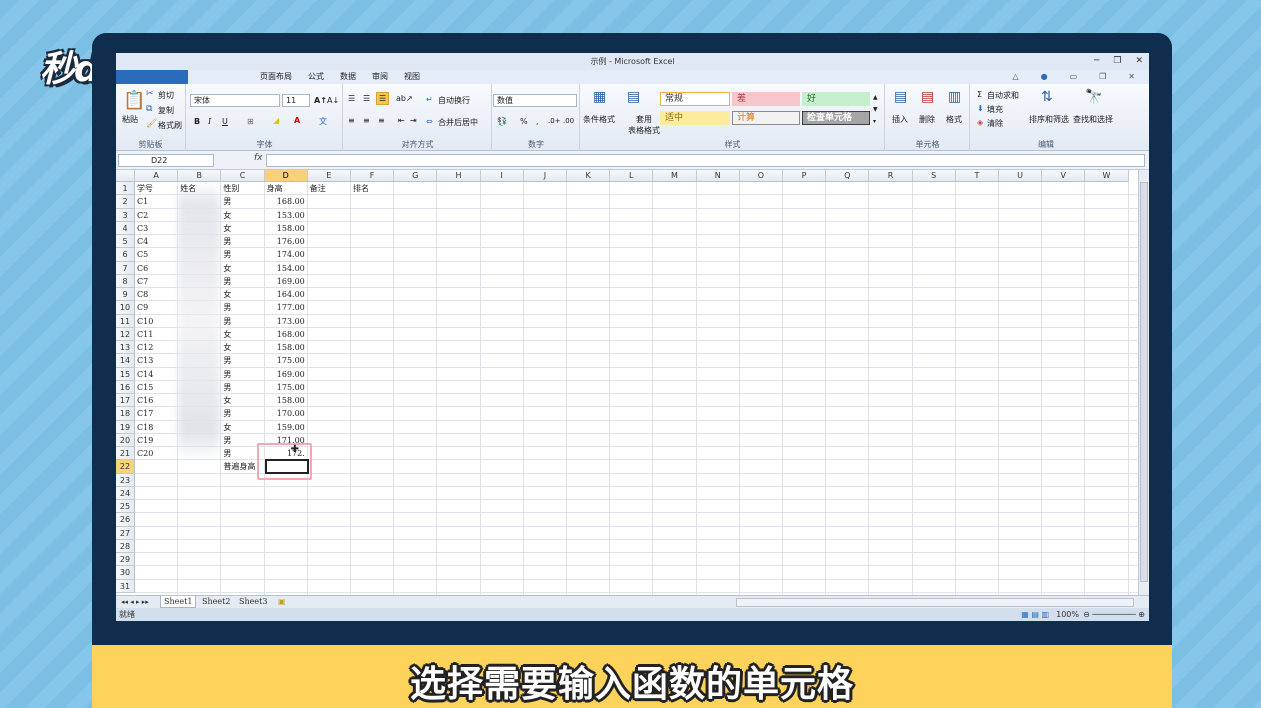 The height and width of the screenshot is (708, 1261). Describe the element at coordinates (125, 281) in the screenshot. I see `row-header-8: 8` at that location.